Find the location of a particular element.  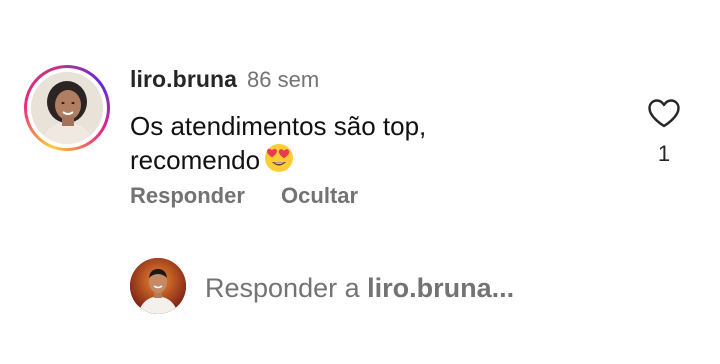

commenter-avatar-ring is located at coordinates (67, 108).